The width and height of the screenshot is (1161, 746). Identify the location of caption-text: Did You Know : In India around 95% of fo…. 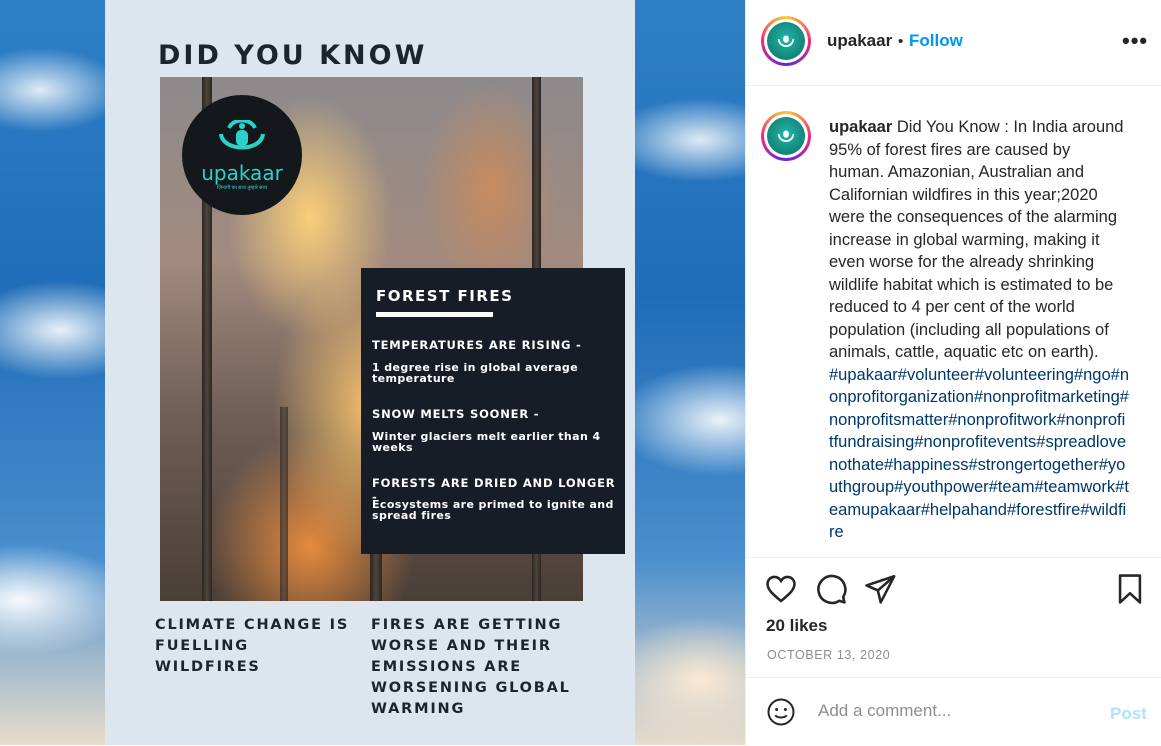
(976, 239).